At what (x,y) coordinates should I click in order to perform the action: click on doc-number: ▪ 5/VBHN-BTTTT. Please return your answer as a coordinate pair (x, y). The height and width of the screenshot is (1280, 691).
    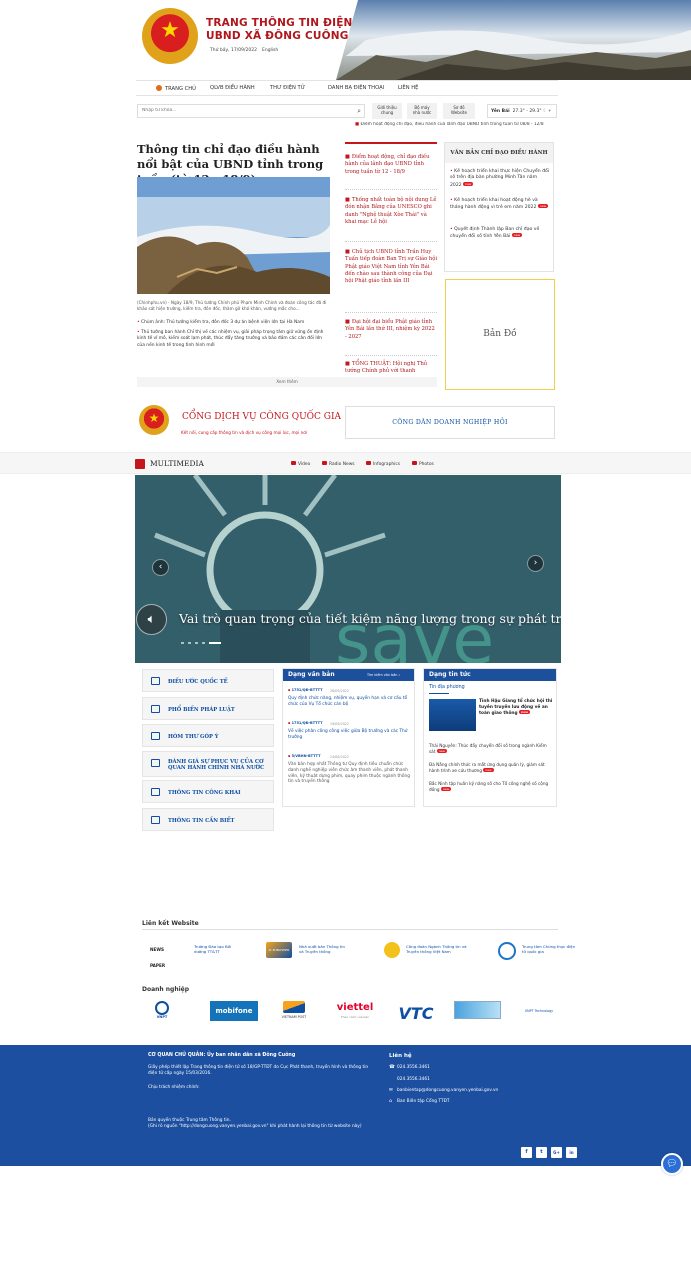
    Looking at the image, I should click on (304, 756).